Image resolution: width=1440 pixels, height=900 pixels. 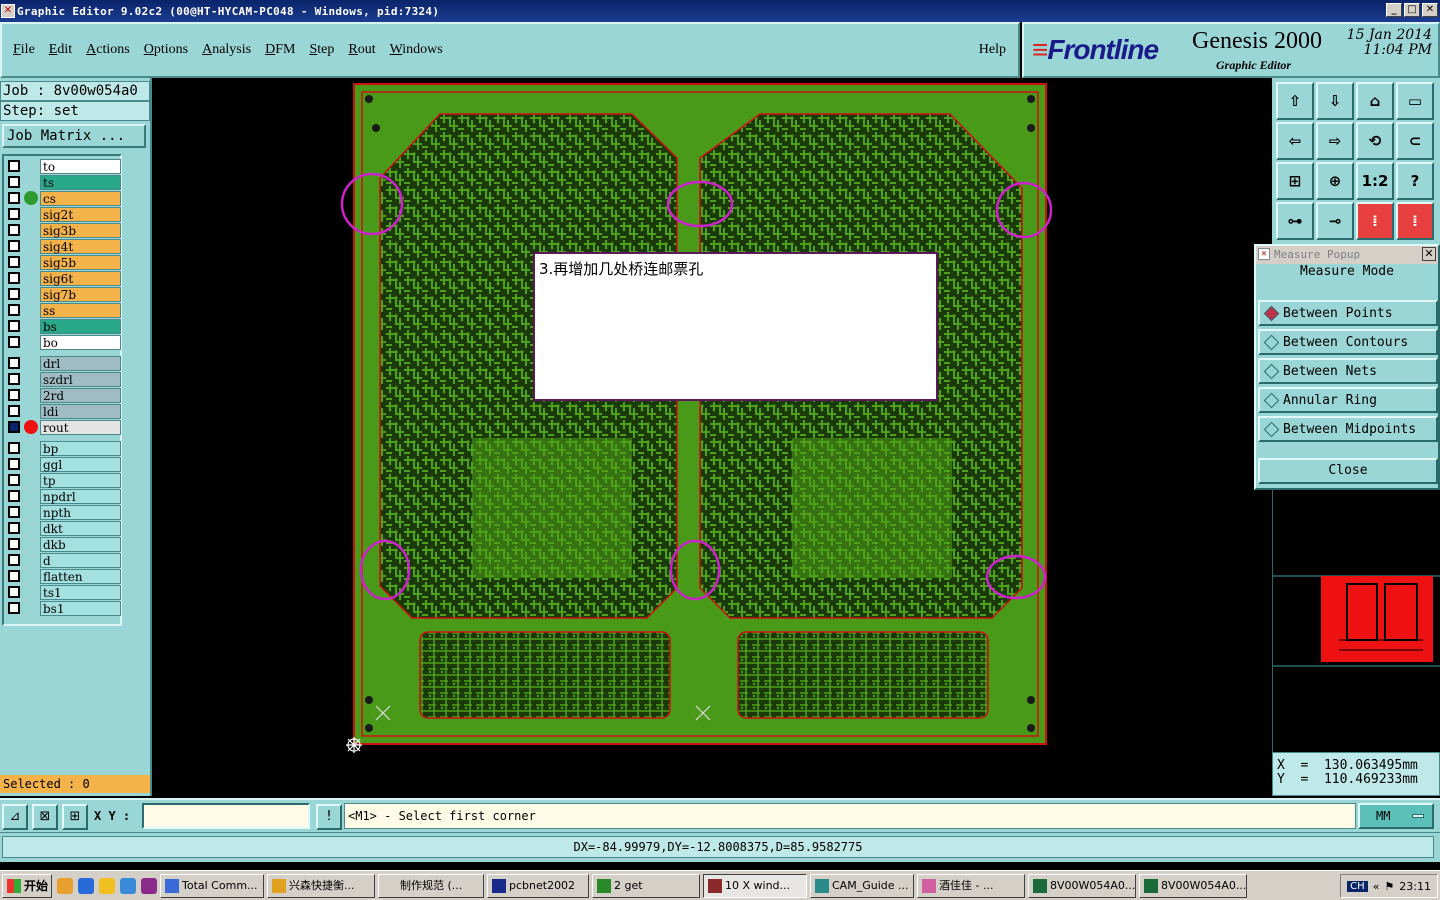 What do you see at coordinates (1335, 141) in the screenshot?
I see `pan-right-icon: ⇨` at bounding box center [1335, 141].